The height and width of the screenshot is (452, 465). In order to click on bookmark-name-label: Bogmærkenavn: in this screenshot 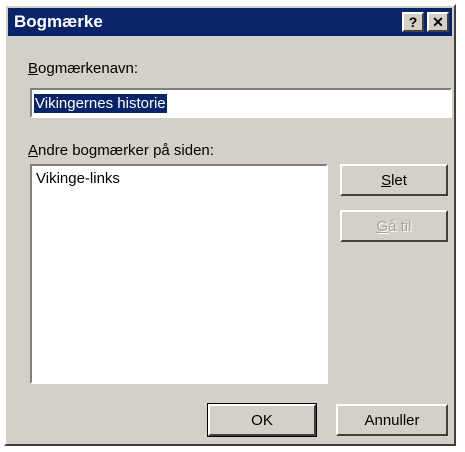, I will do `click(83, 68)`.